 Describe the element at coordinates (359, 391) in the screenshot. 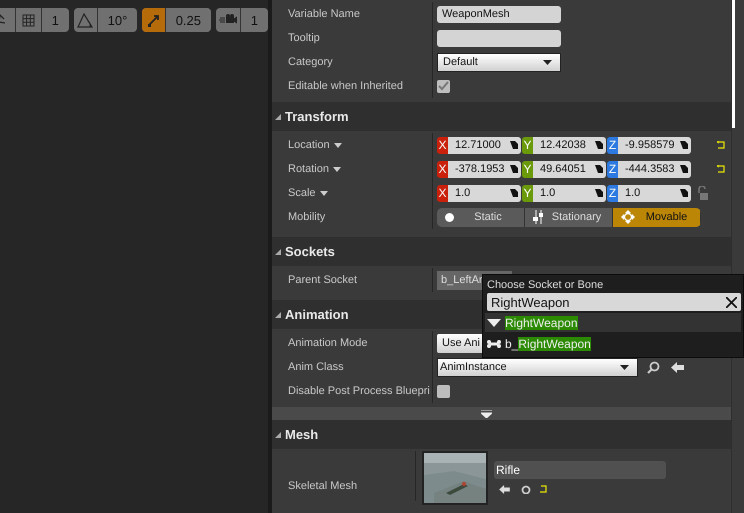

I see `property-label: Disable Post Process Bluepri` at that location.